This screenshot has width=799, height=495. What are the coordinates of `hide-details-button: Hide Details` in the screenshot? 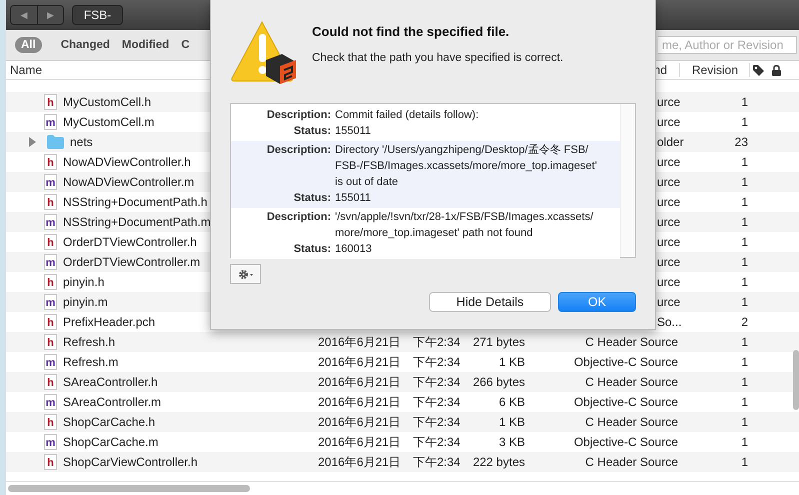 It's located at (490, 302).